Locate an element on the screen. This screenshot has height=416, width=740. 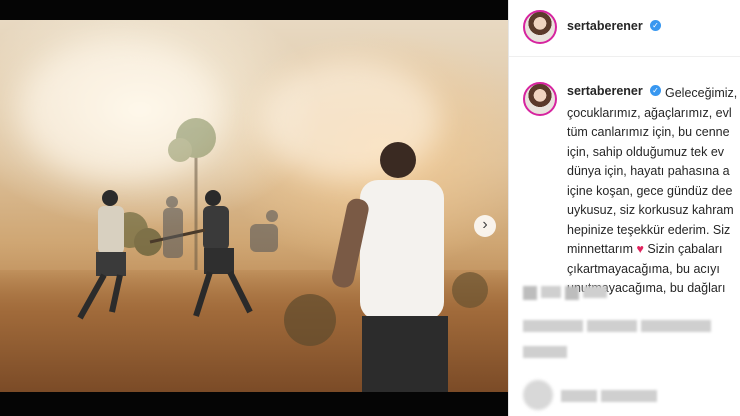
verified-badge-icon: ✓ is located at coordinates (655, 25).